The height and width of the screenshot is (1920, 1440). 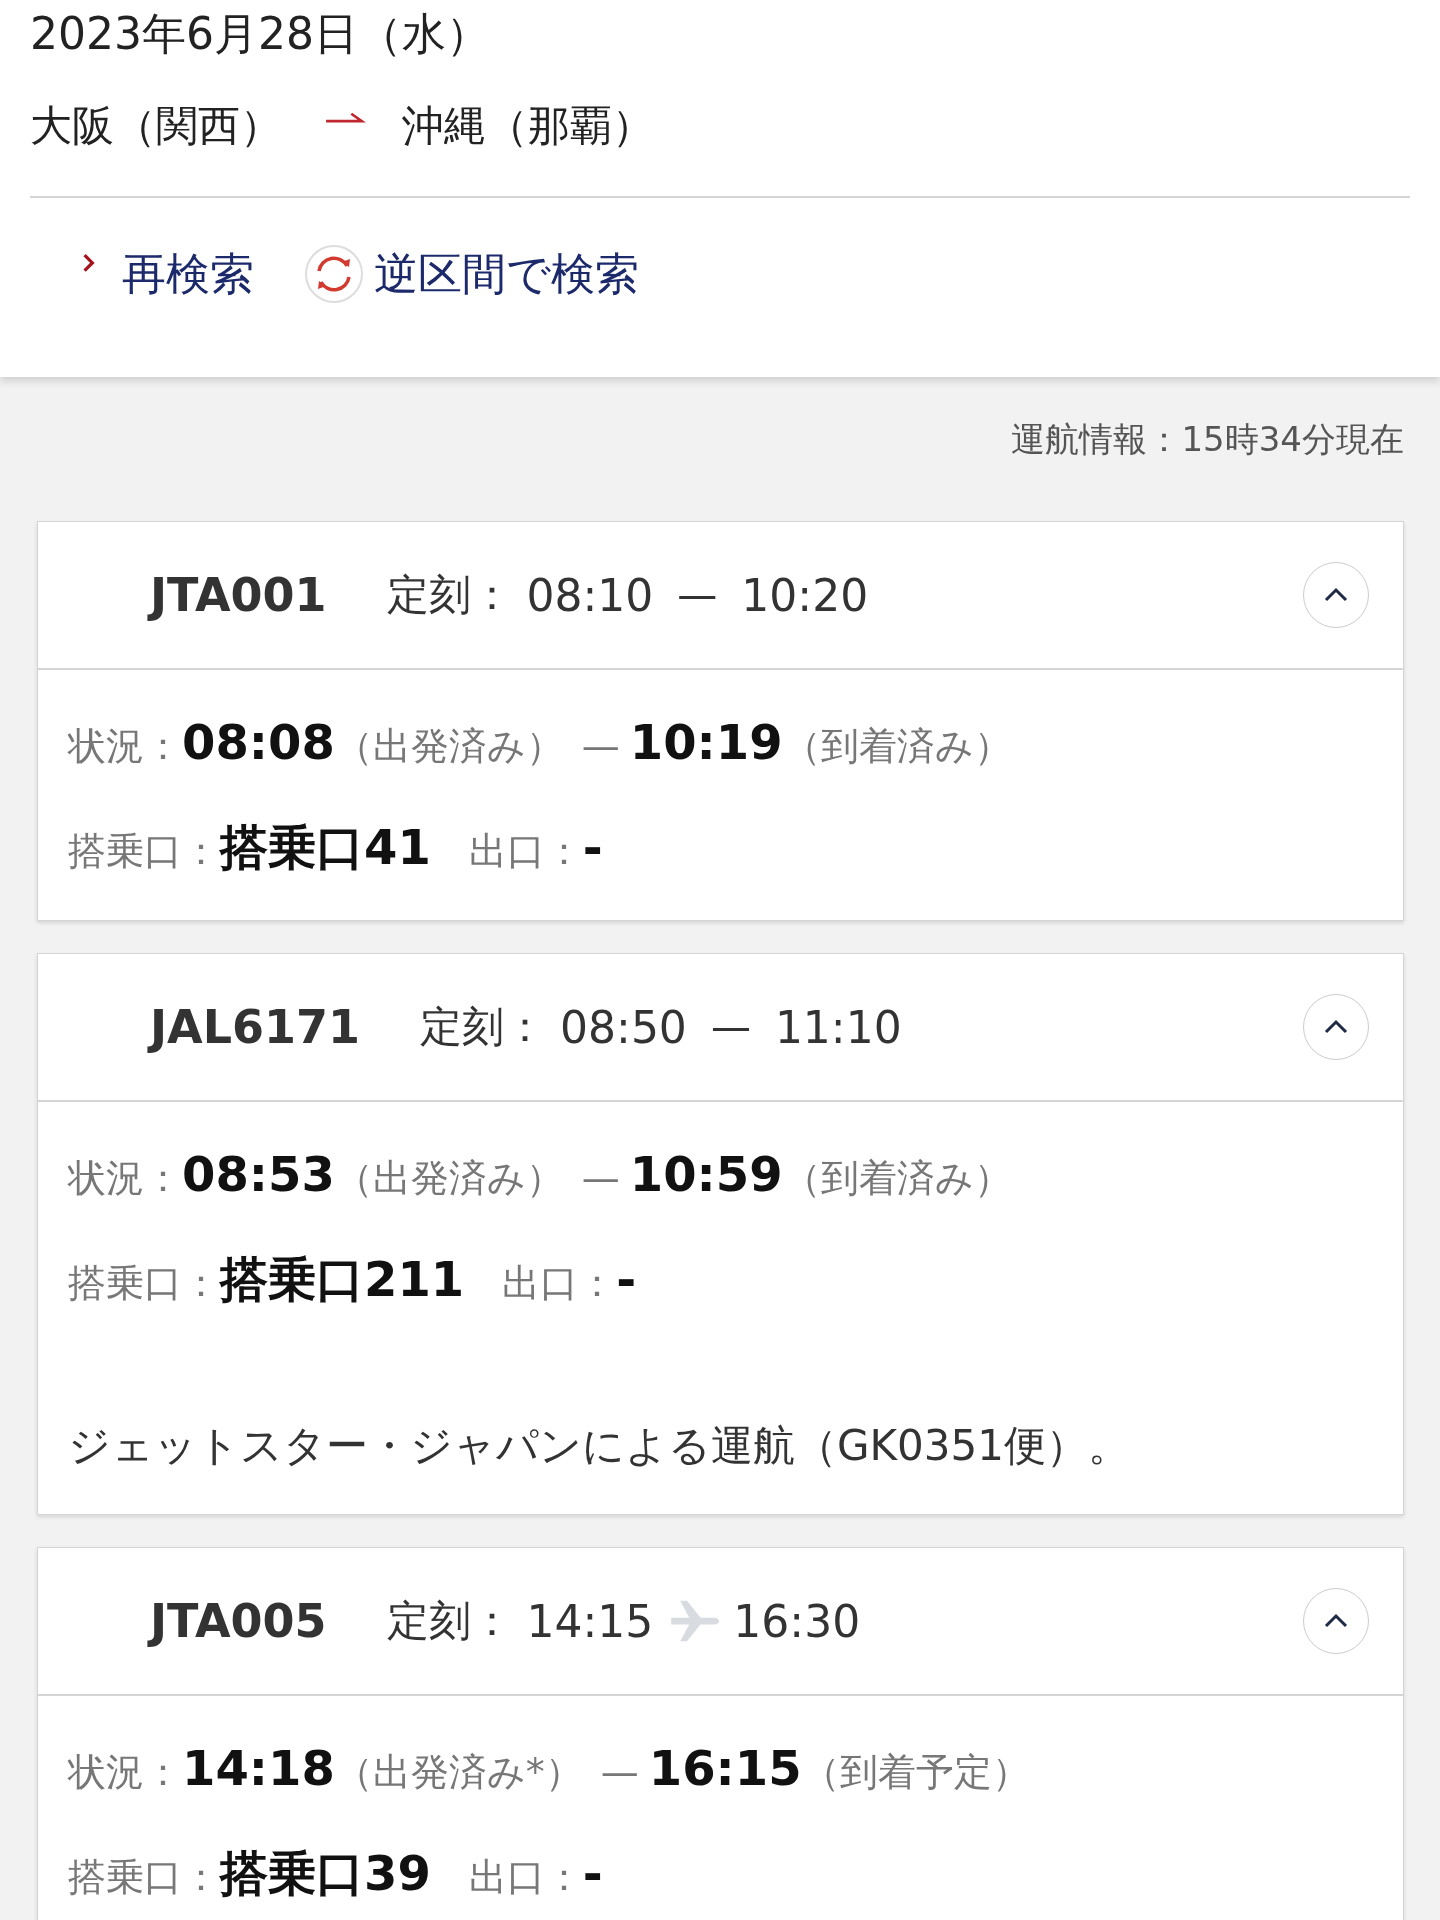 I want to click on departure-status: （出発済み*）, so click(x=458, y=1772).